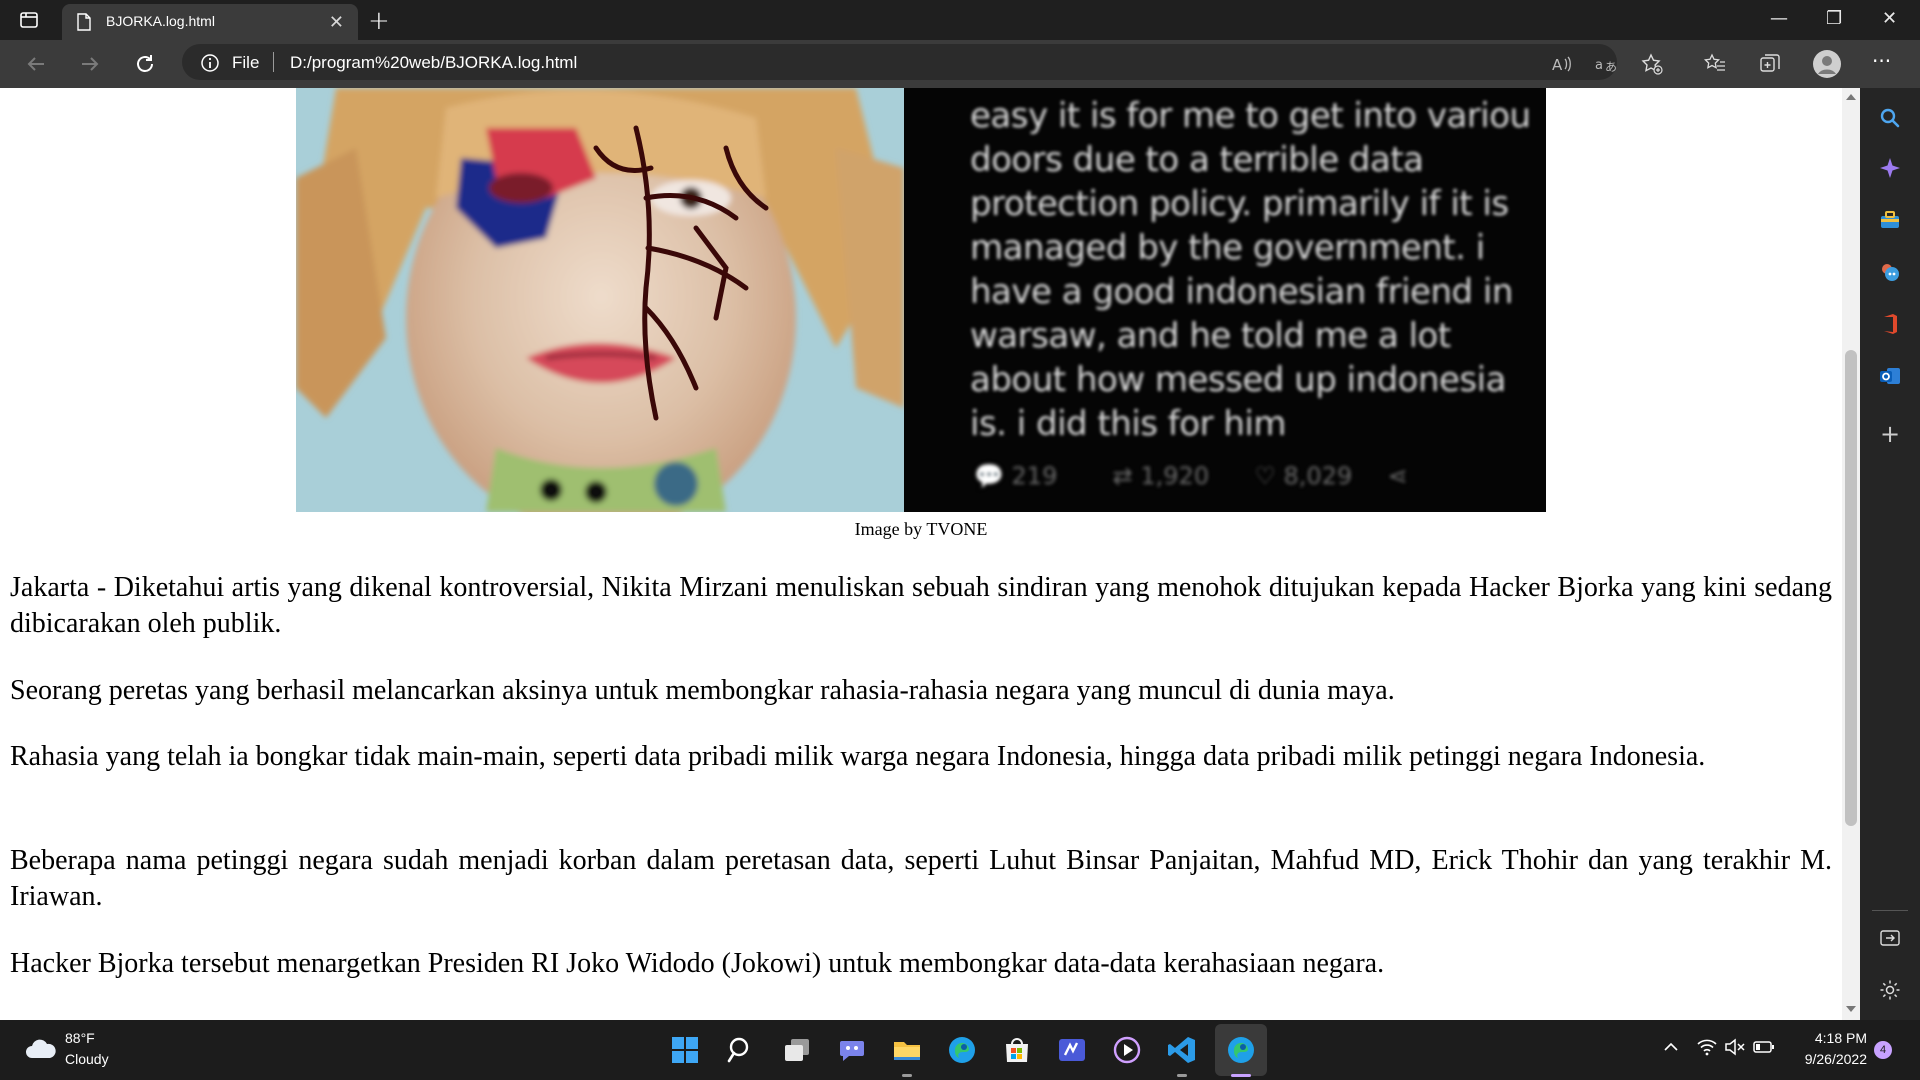 Image resolution: width=1920 pixels, height=1080 pixels. What do you see at coordinates (1831, 1059) in the screenshot?
I see `clock-date: 9/26/2022` at bounding box center [1831, 1059].